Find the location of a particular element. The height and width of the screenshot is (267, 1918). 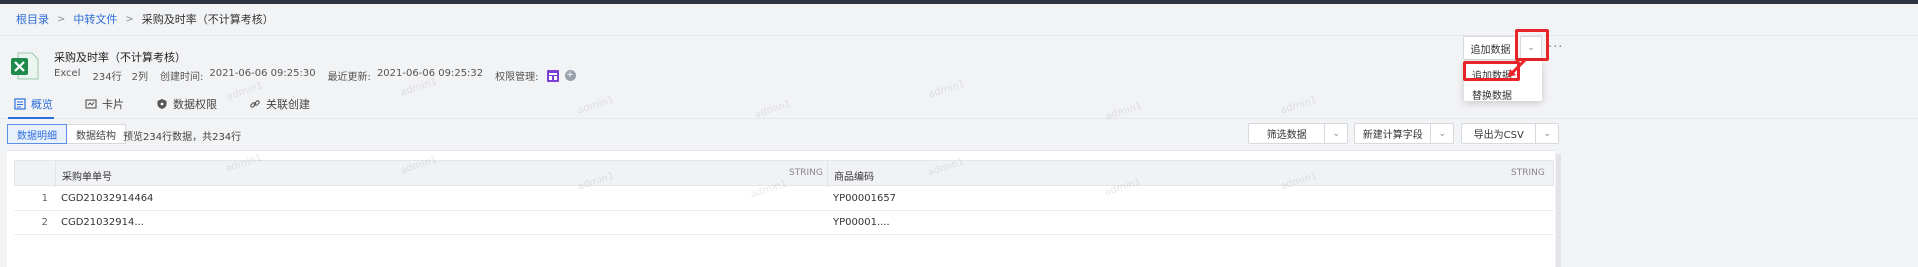

more-options-icon: ··· is located at coordinates (1555, 47).